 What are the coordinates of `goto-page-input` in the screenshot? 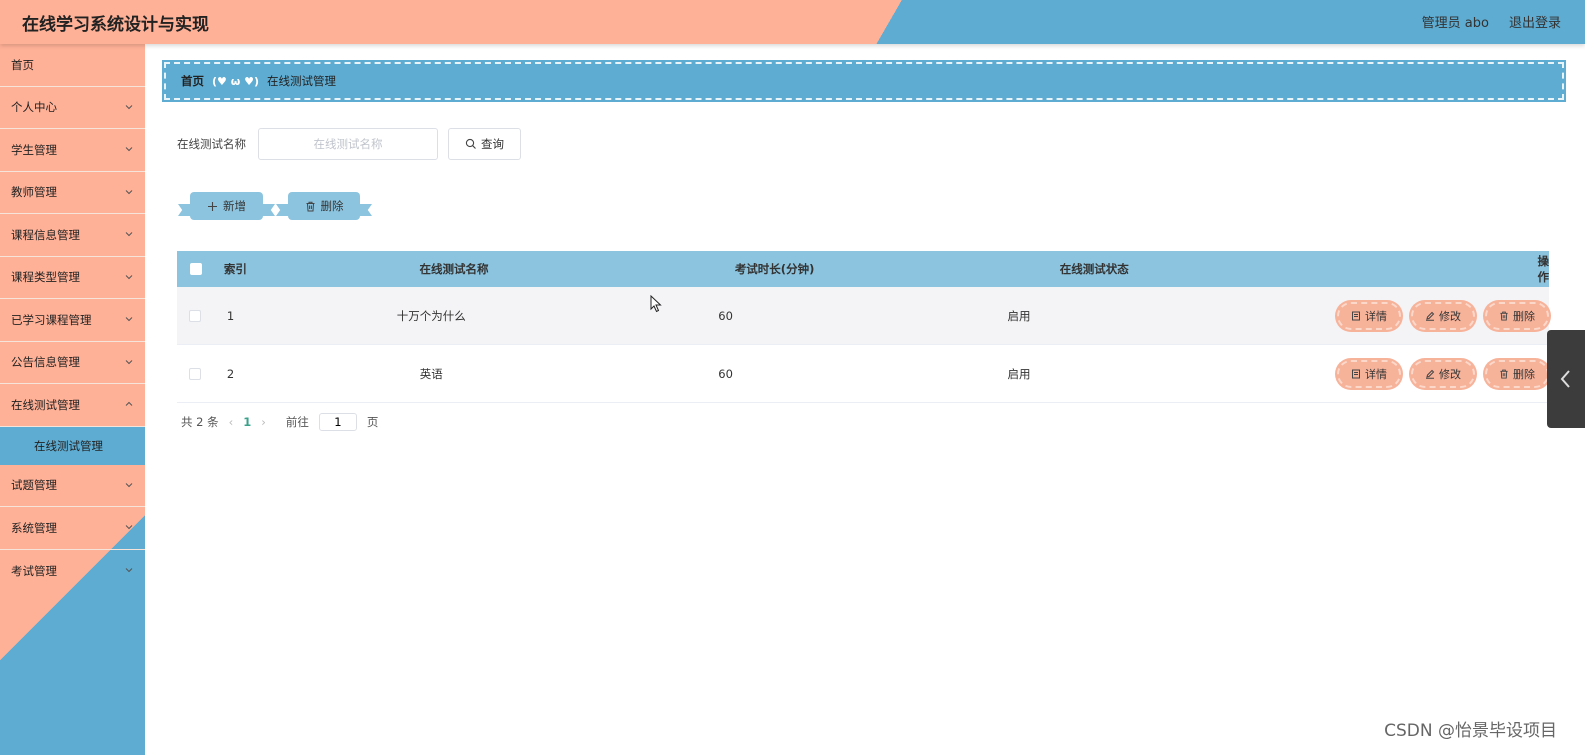 It's located at (337, 422).